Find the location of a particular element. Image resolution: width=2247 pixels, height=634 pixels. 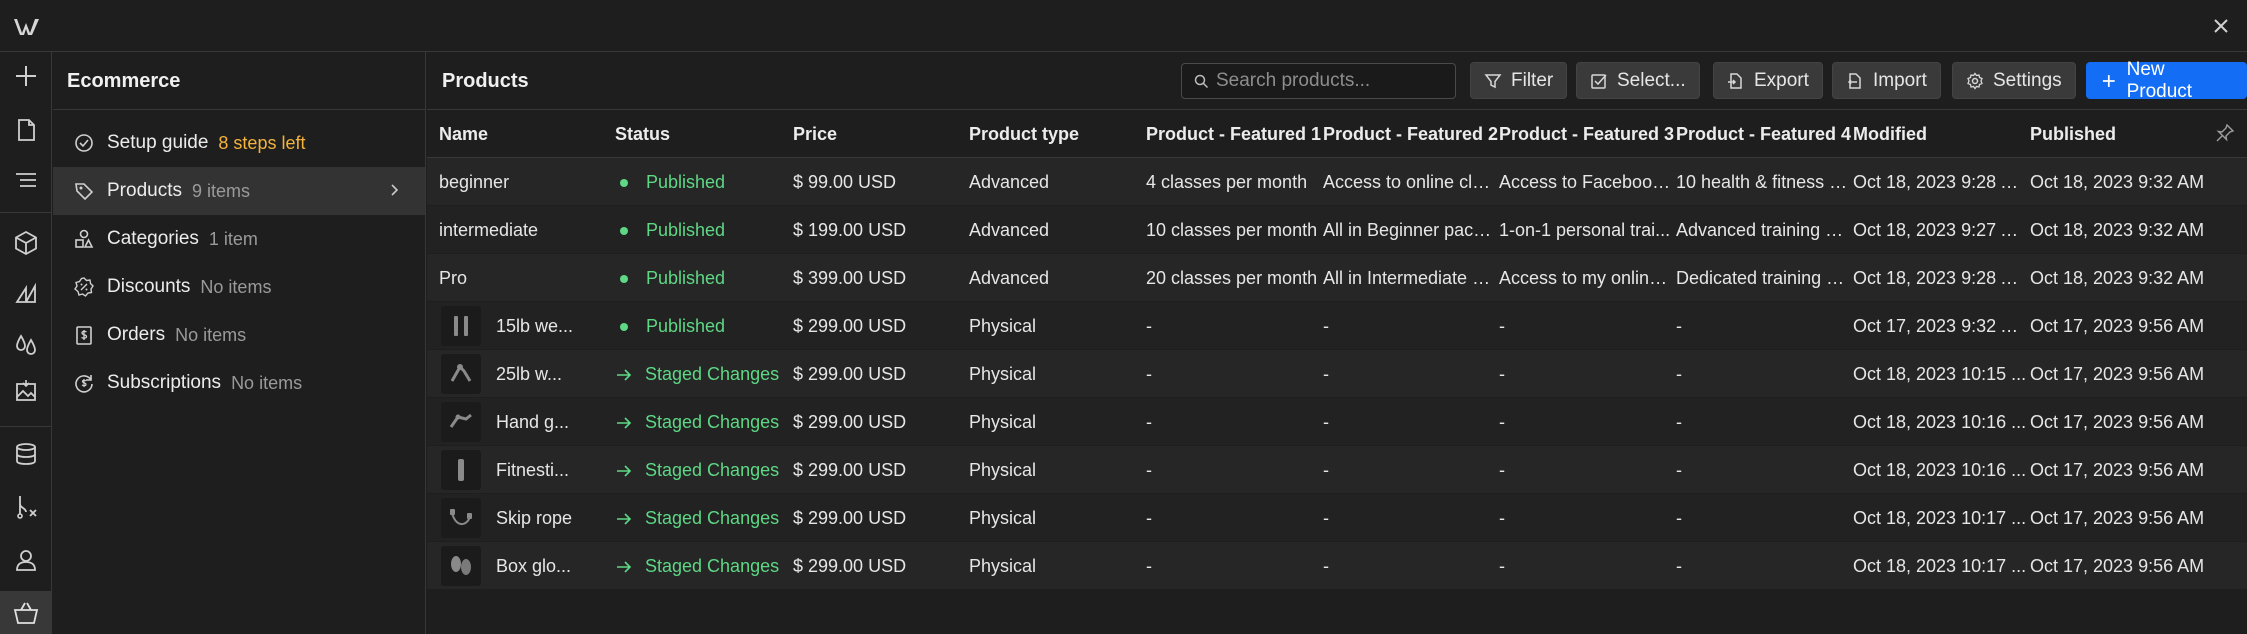

column-header-status: Status is located at coordinates (642, 134).